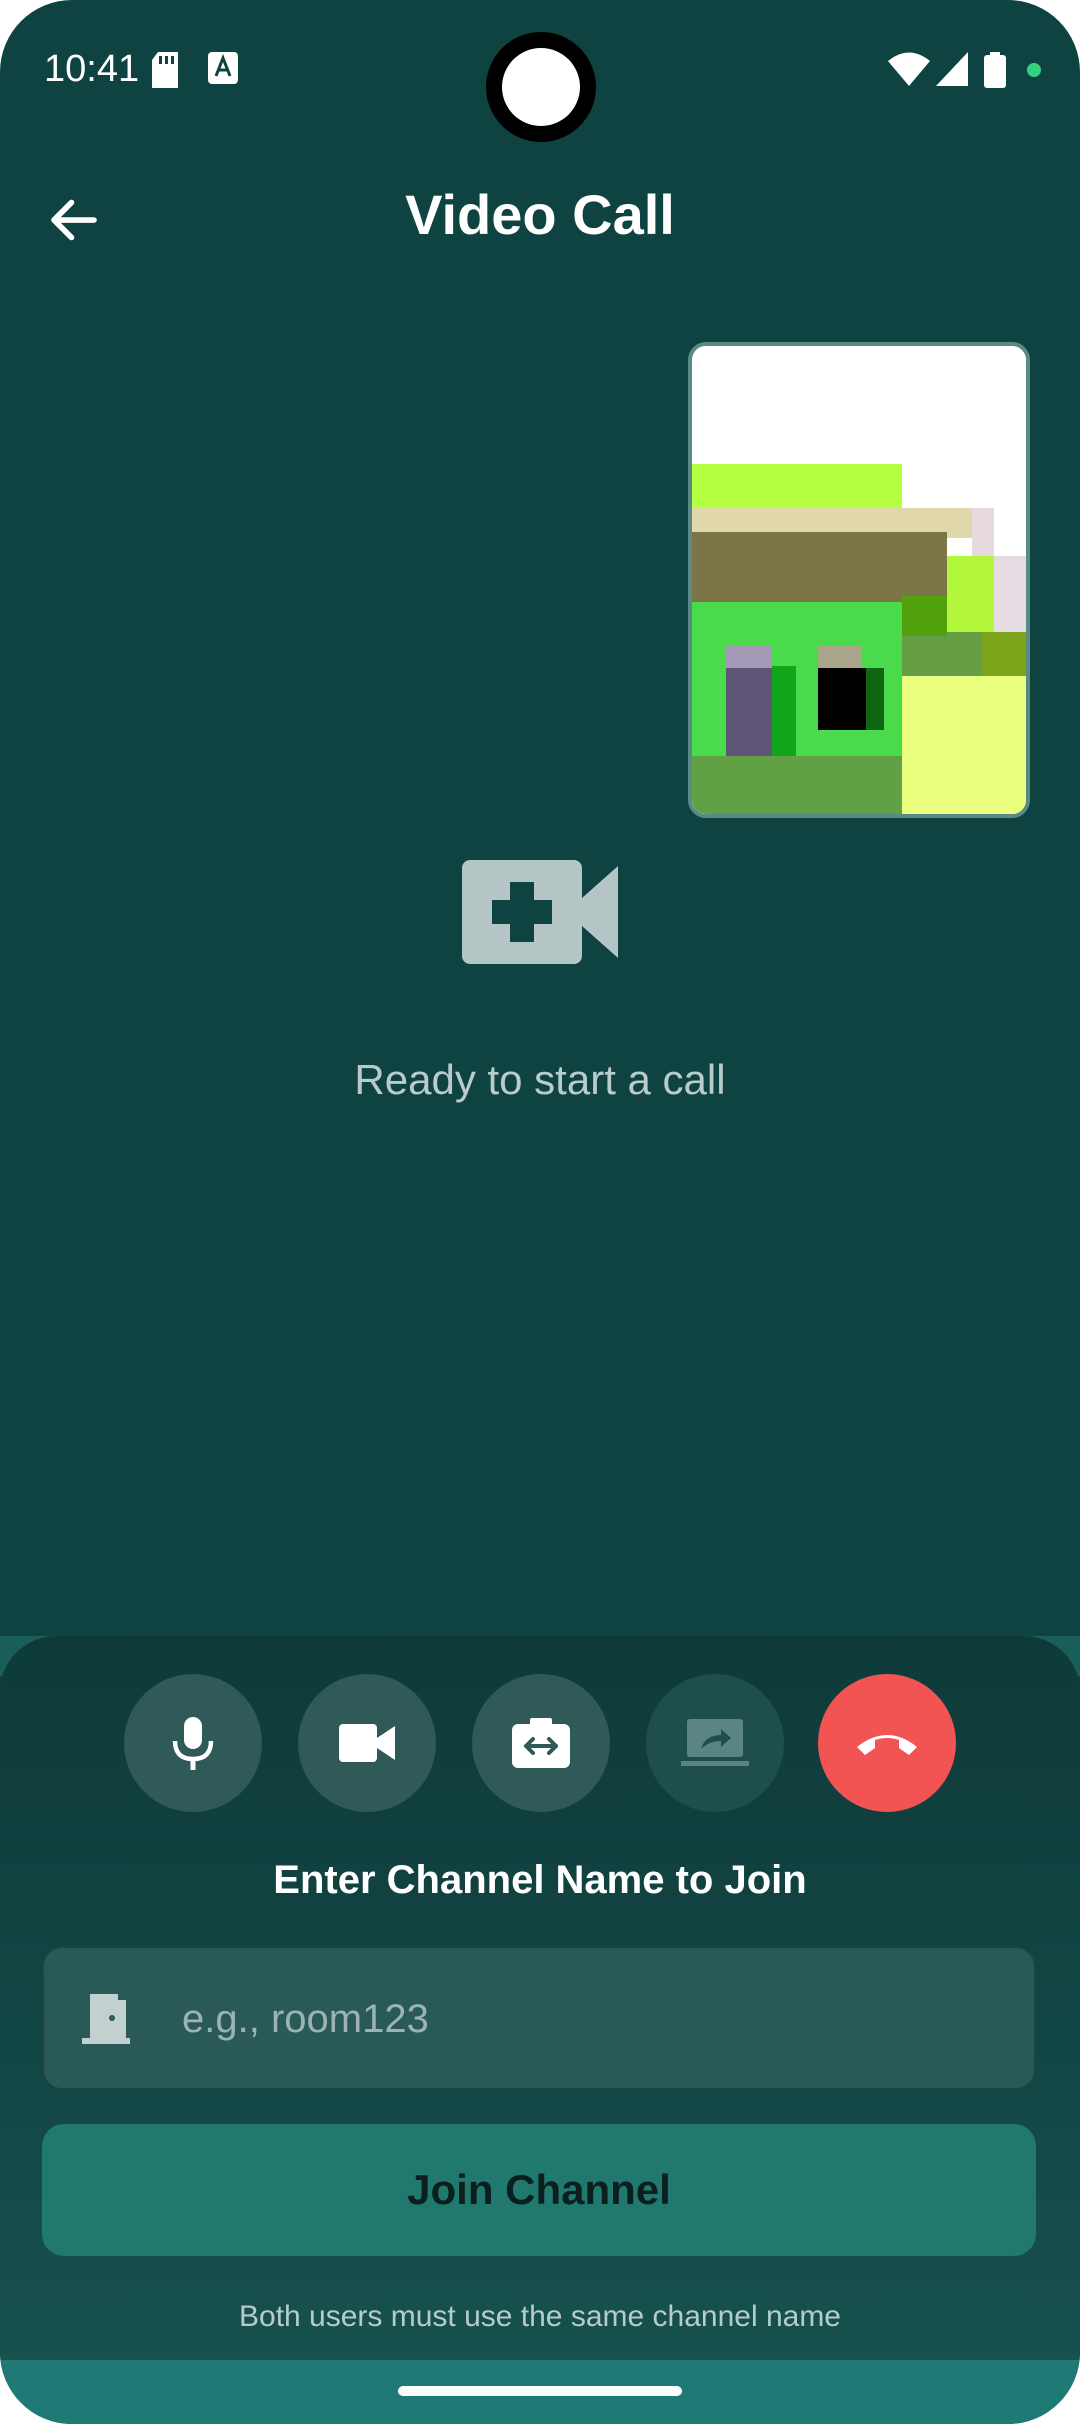 The image size is (1080, 2424). Describe the element at coordinates (223, 68) in the screenshot. I see `font-a-icon` at that location.